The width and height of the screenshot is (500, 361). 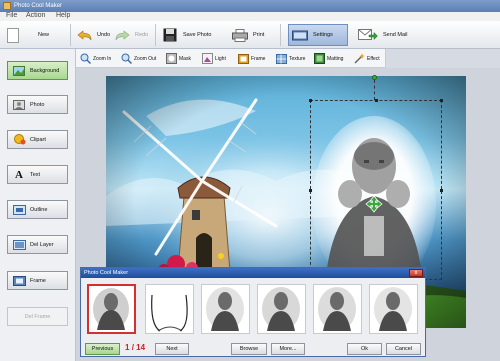 I want to click on text-button: A Text, so click(x=37, y=174).